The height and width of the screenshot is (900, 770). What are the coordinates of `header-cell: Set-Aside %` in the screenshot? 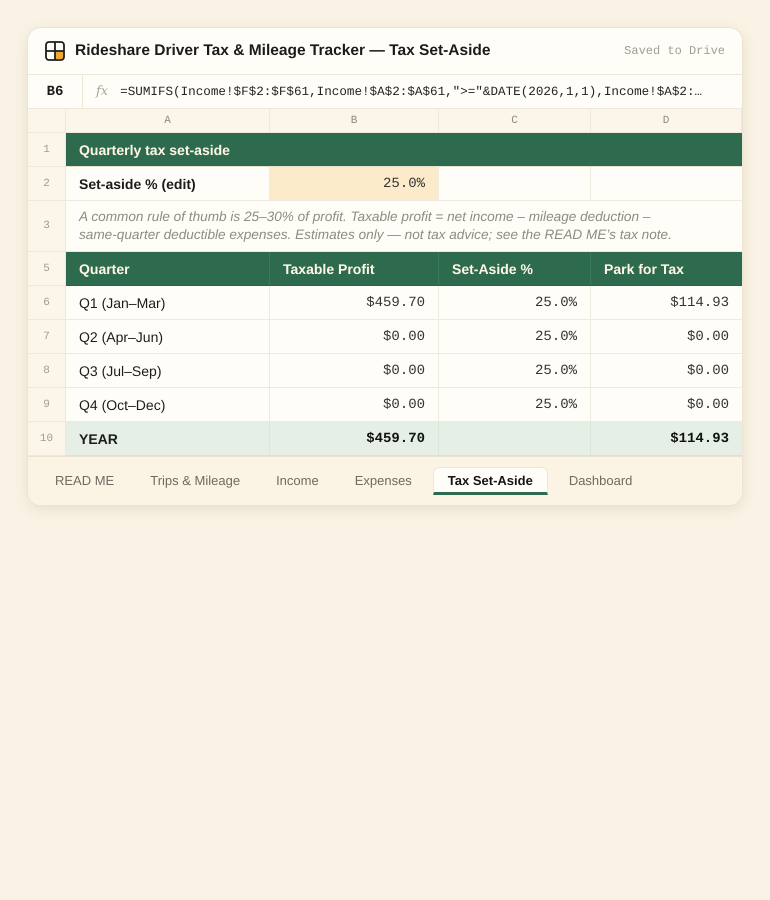 It's located at (515, 269).